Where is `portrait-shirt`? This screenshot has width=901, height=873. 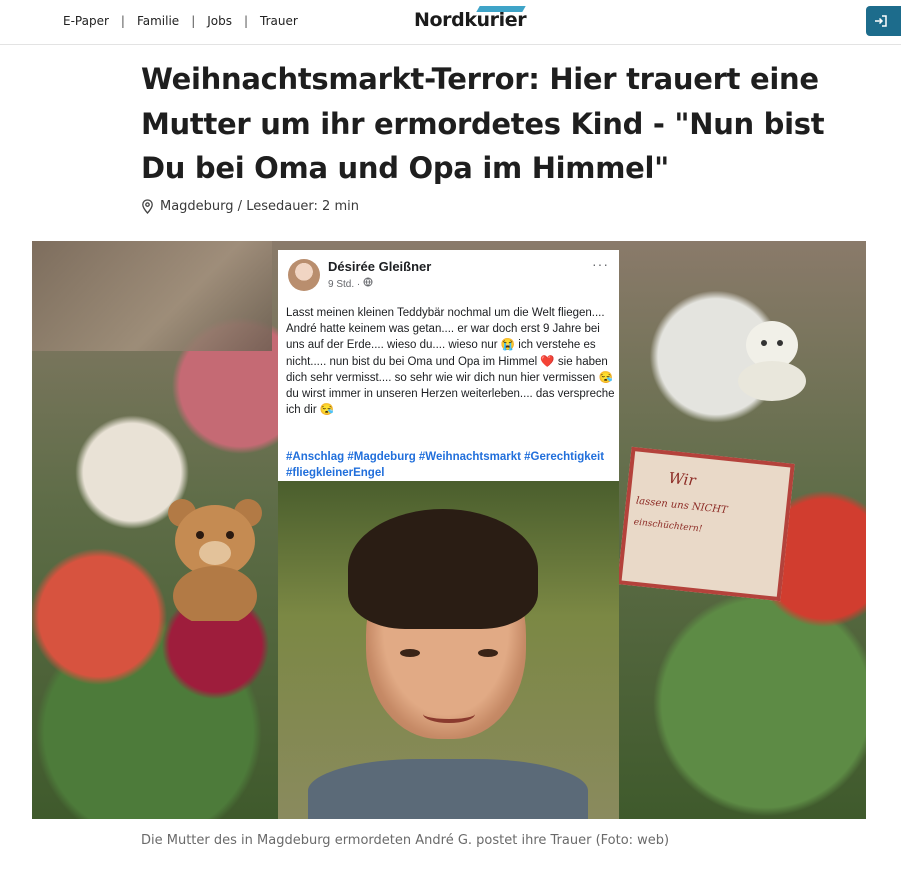 portrait-shirt is located at coordinates (448, 789).